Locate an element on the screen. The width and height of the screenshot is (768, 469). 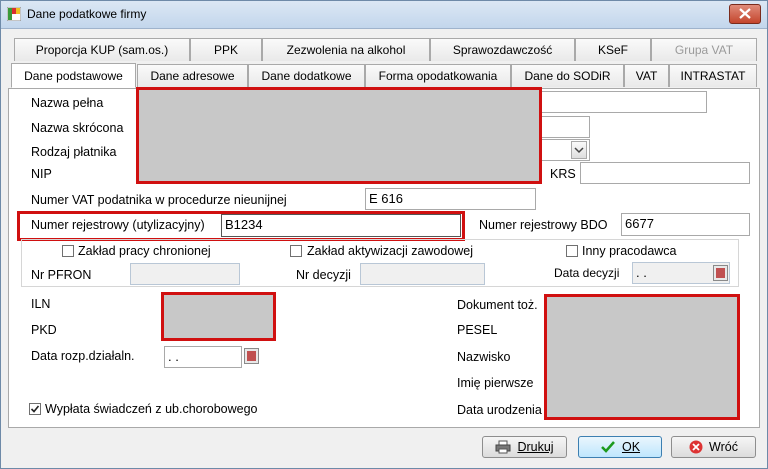
tab-ppk: PPK is located at coordinates (226, 49).